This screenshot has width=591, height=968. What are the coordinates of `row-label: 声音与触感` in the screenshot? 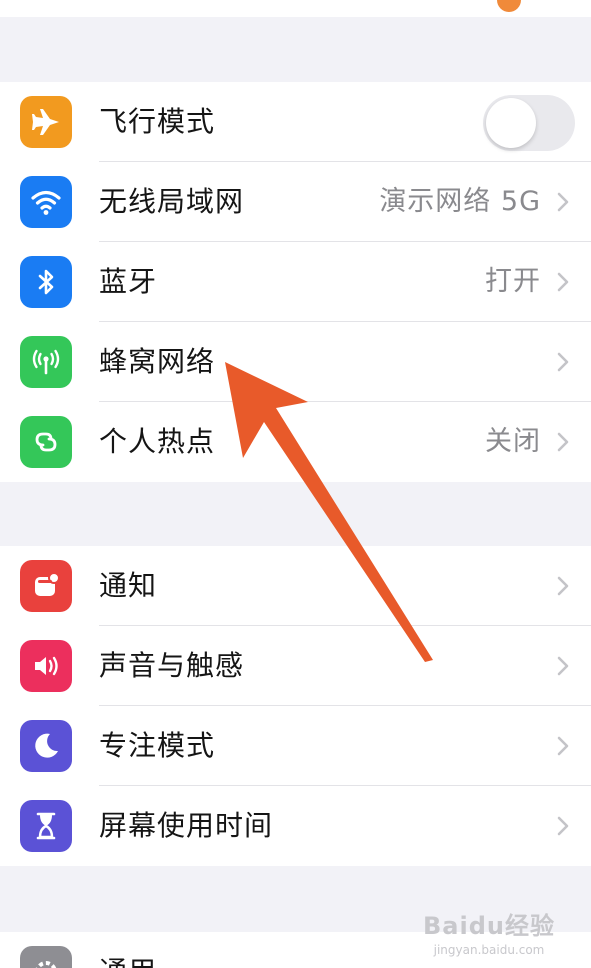 It's located at (172, 665).